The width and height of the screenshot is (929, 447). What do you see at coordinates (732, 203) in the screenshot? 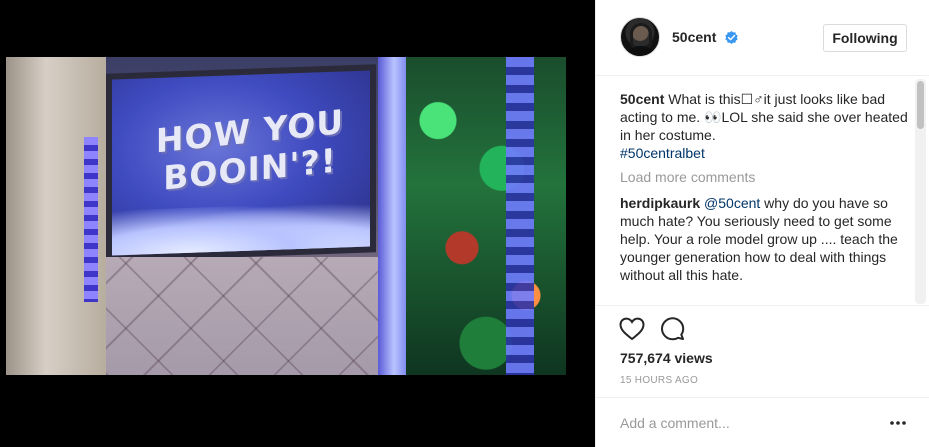
I see `comment-mention: @50cent` at bounding box center [732, 203].